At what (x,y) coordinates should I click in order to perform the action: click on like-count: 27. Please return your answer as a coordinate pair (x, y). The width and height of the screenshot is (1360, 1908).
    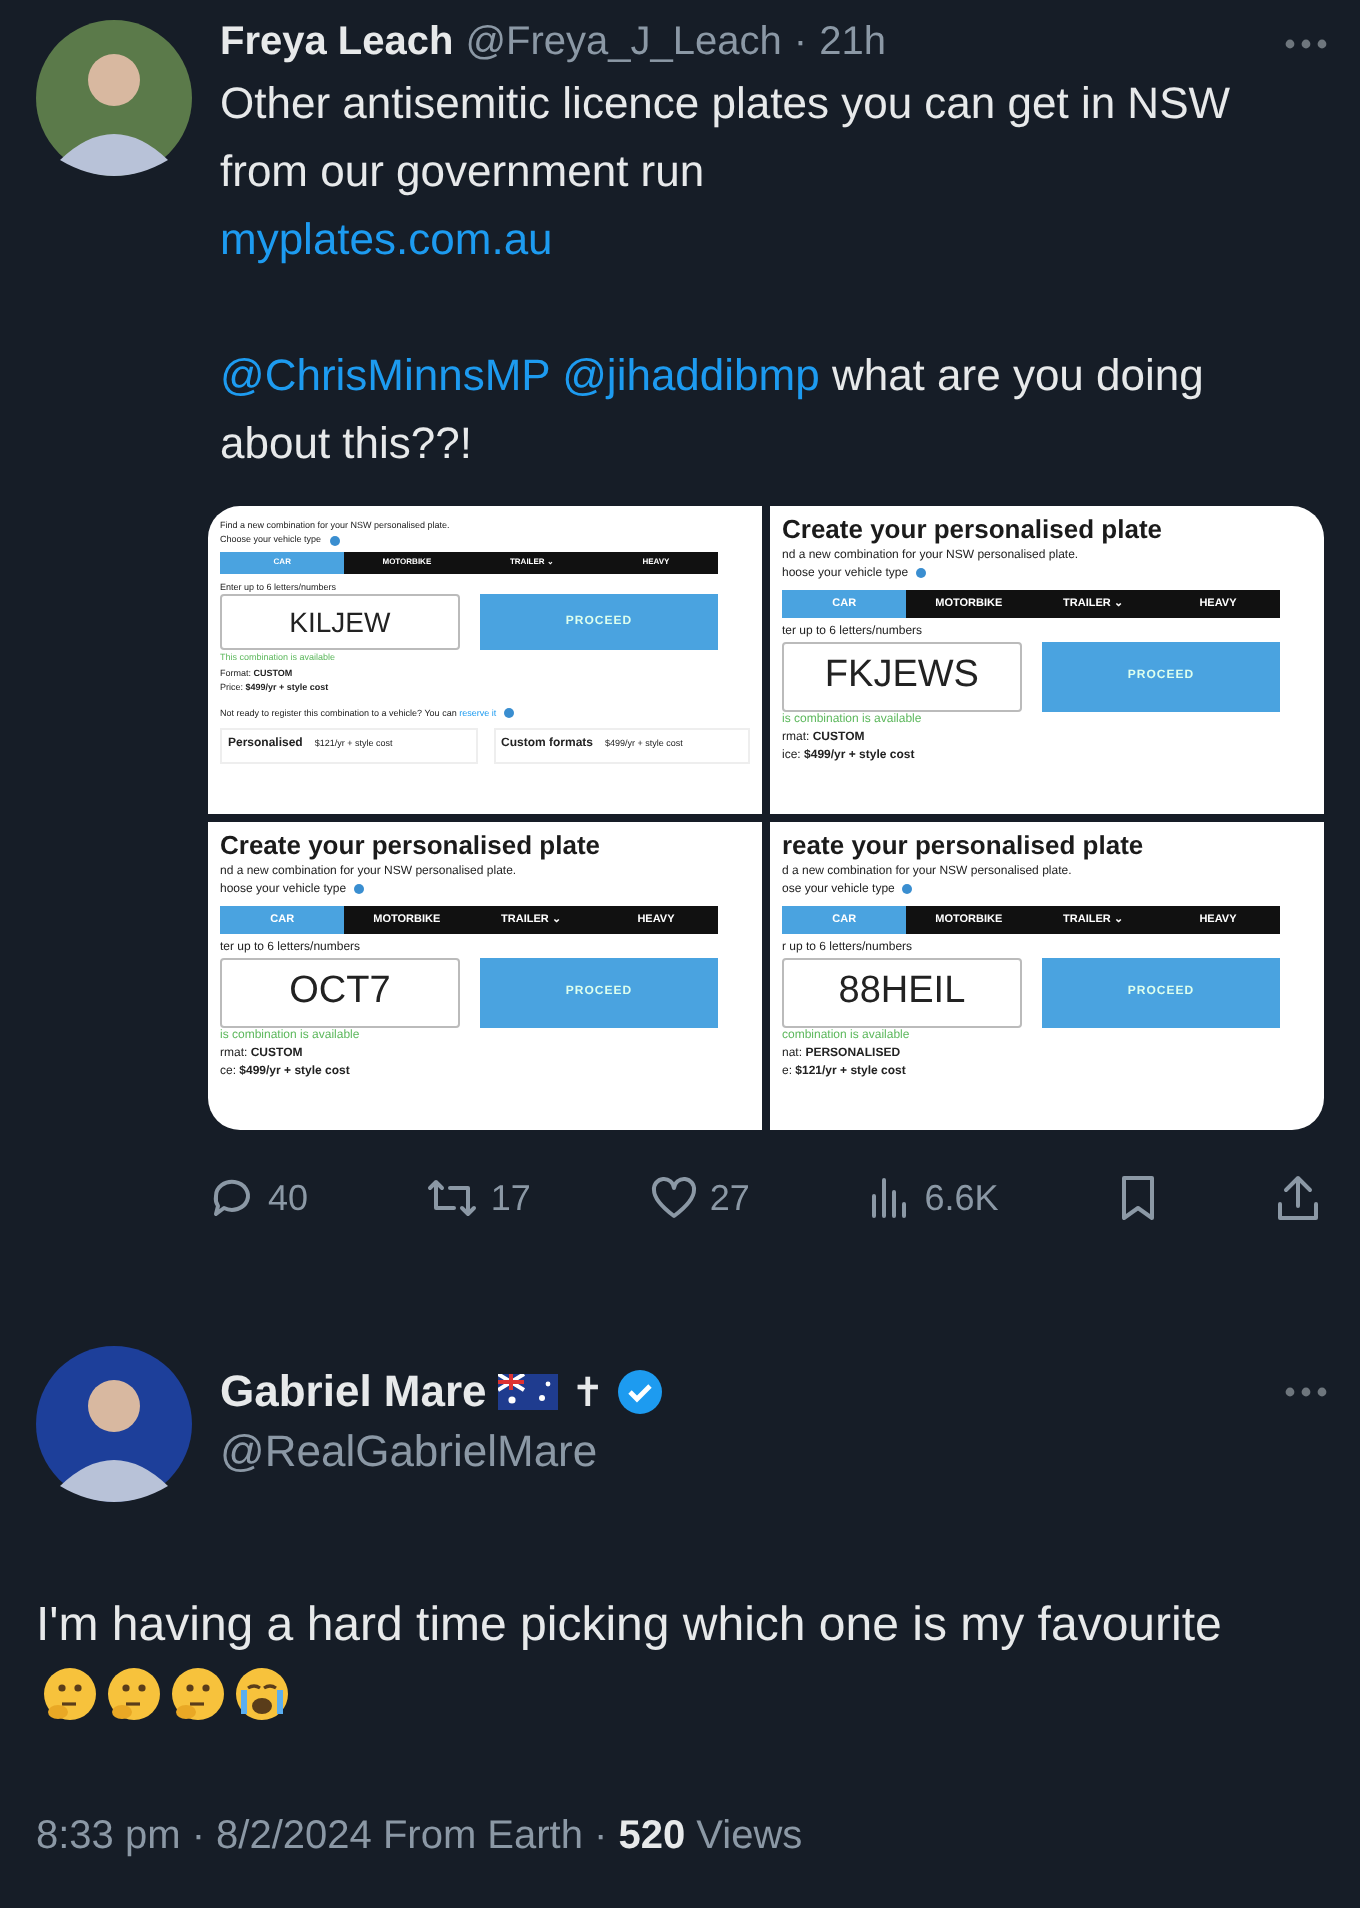
    Looking at the image, I should click on (729, 1198).